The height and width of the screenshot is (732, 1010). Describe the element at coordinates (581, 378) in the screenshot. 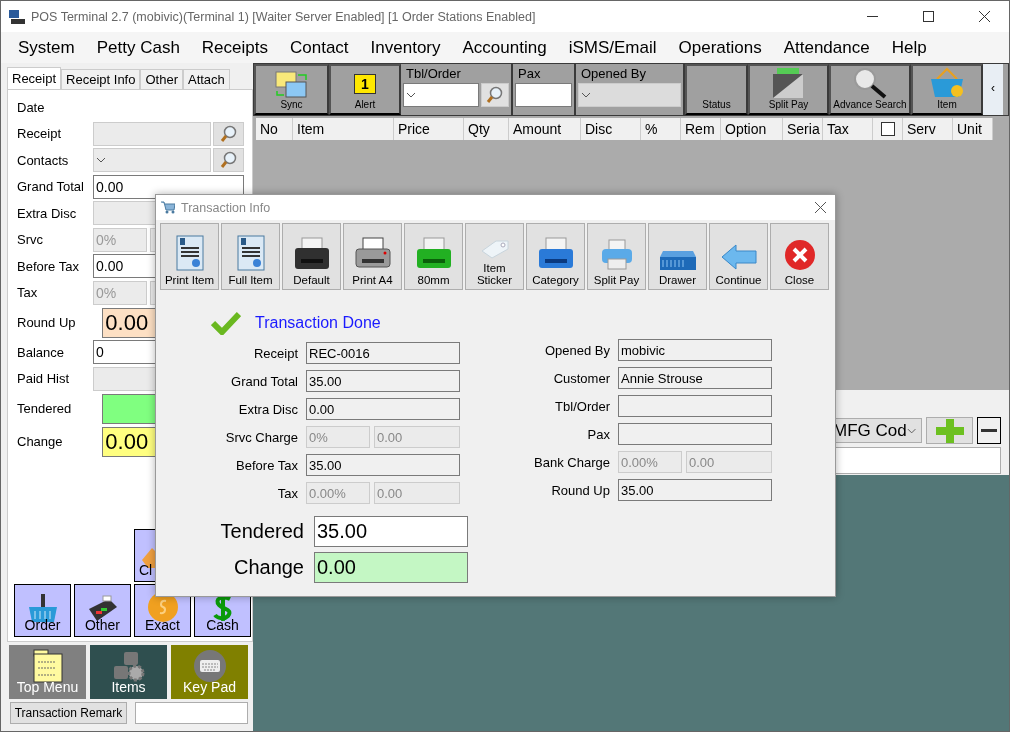

I see `field-label: Customer` at that location.